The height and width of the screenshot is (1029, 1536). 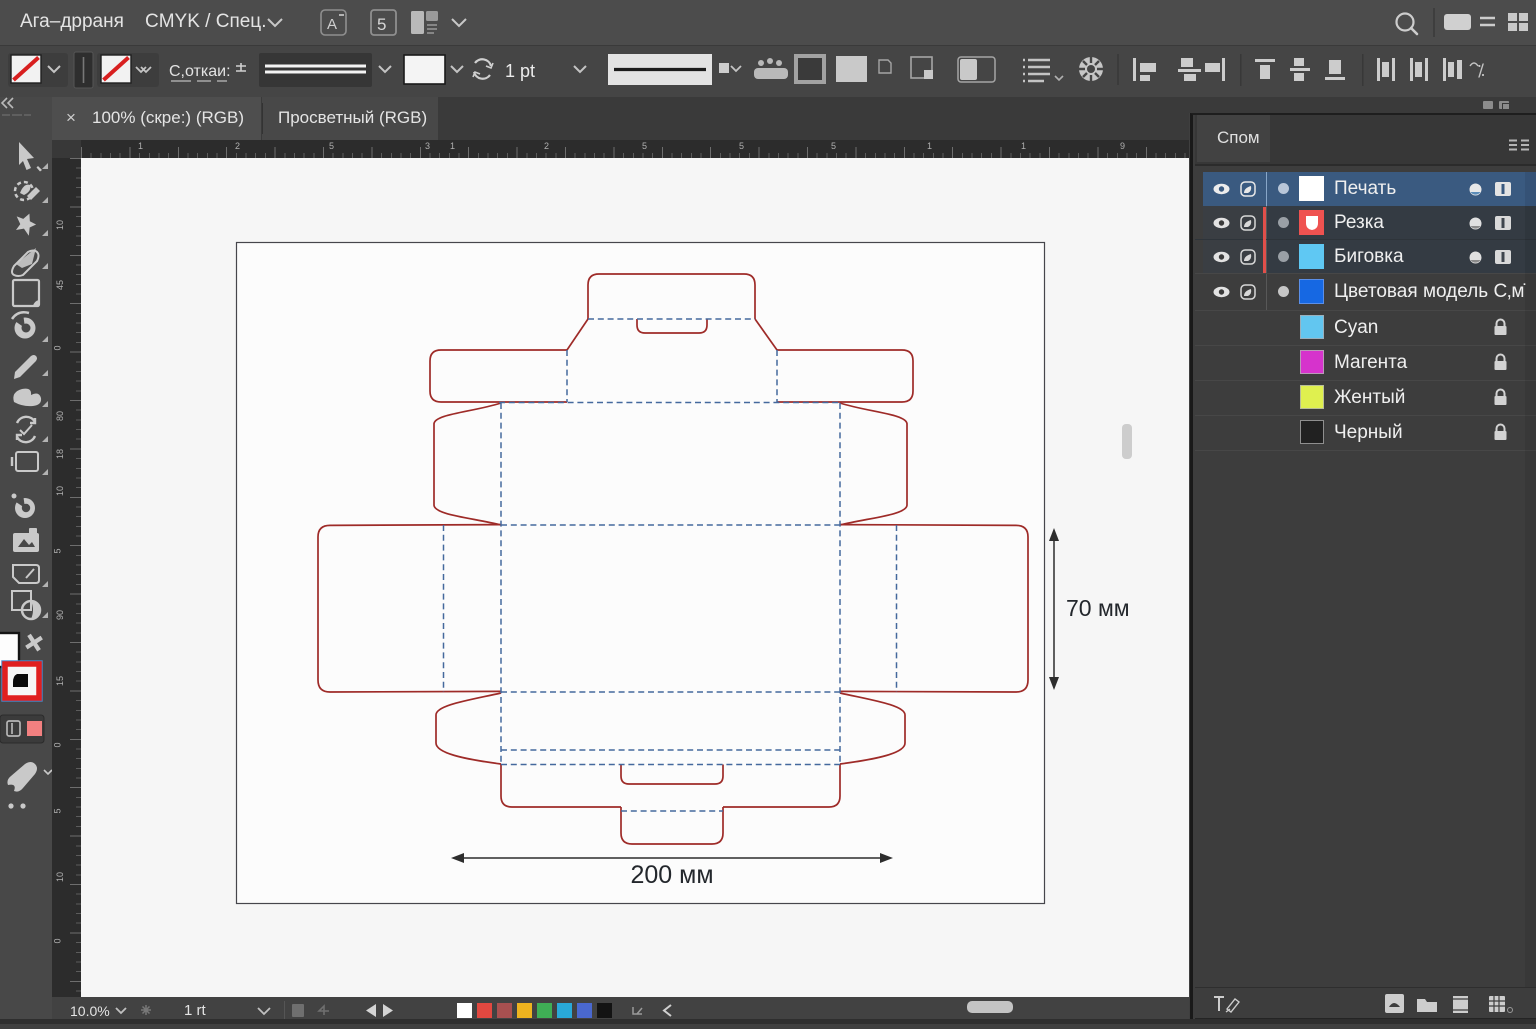 What do you see at coordinates (520, 71) in the screenshot?
I see `svg-text: 1 pt` at bounding box center [520, 71].